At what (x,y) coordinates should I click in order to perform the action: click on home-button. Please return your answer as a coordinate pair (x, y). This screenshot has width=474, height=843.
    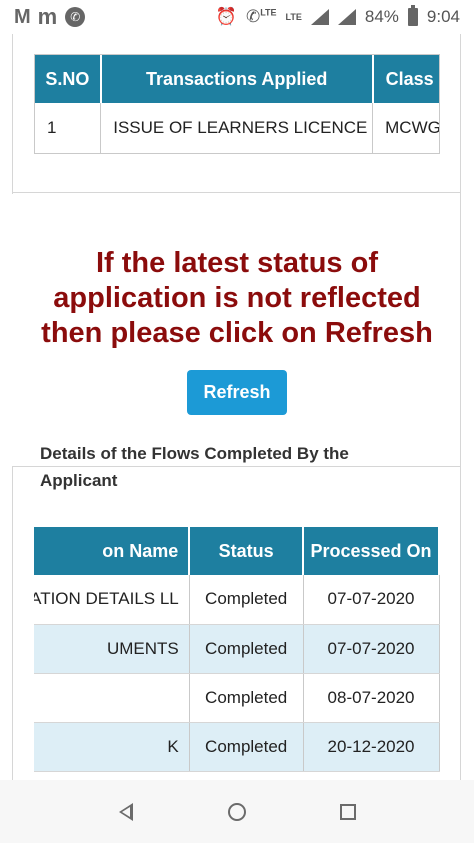
    Looking at the image, I should click on (237, 812).